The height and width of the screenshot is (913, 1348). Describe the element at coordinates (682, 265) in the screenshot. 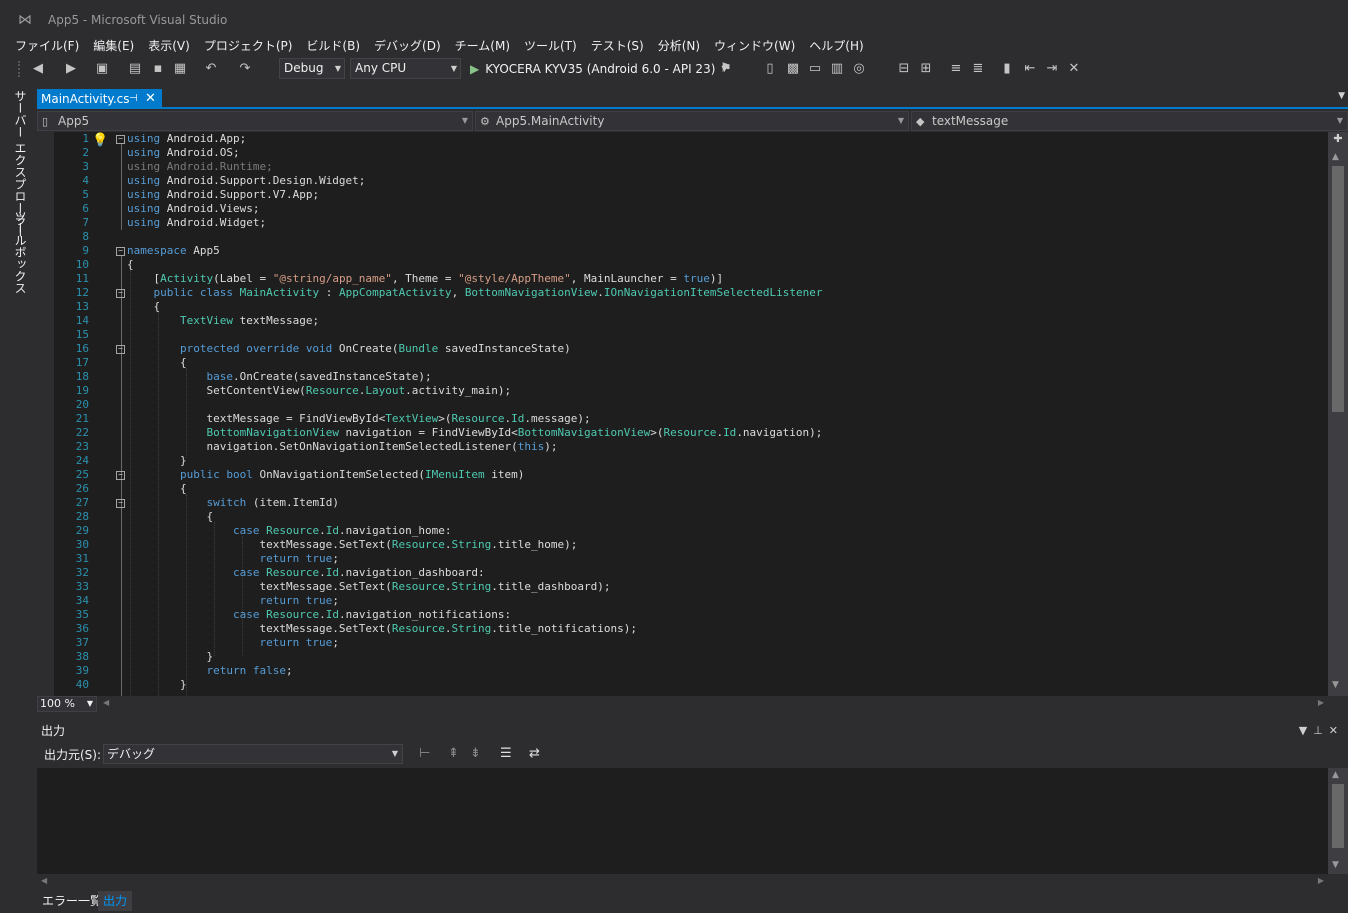

I see `code-line: 10 {` at that location.